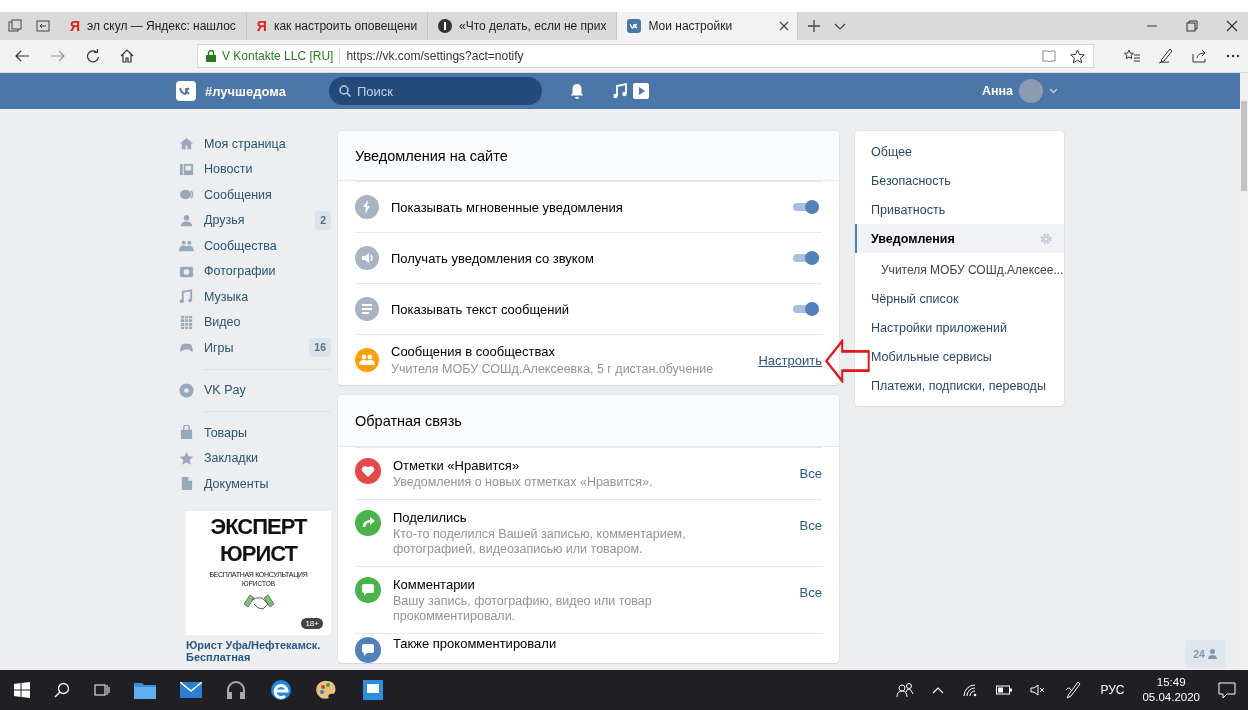 The image size is (1248, 710). I want to click on palette-icon, so click(327, 690).